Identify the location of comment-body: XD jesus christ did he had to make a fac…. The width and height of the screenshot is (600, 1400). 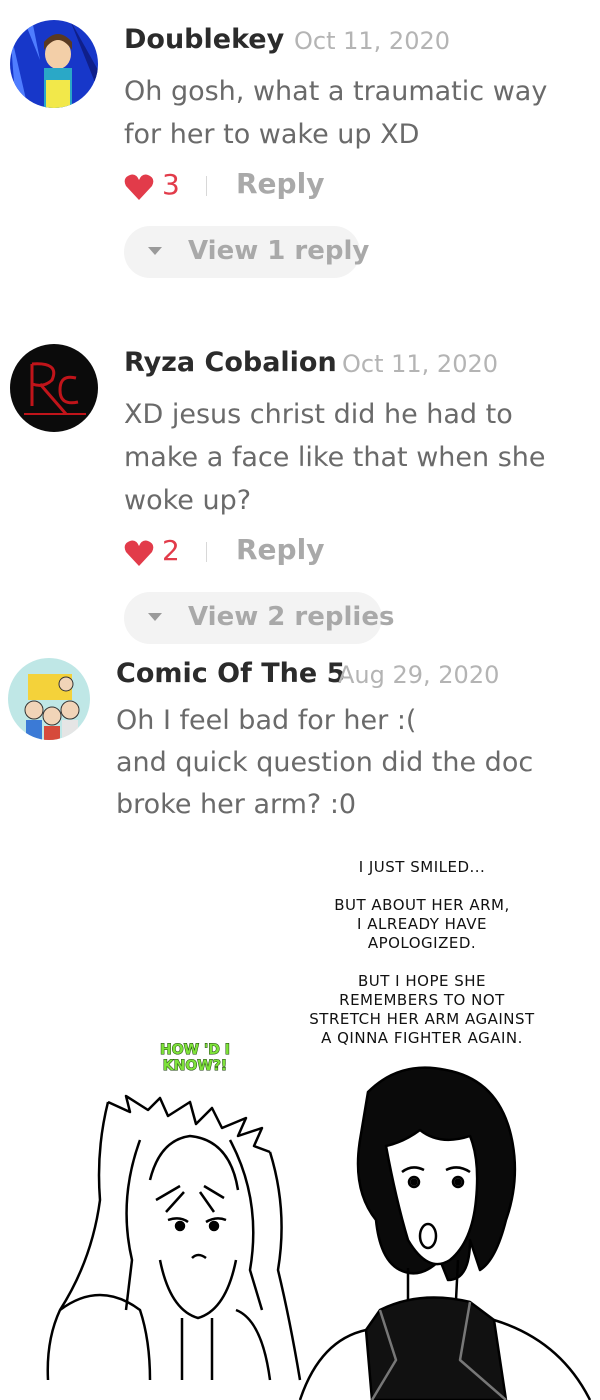
(335, 457).